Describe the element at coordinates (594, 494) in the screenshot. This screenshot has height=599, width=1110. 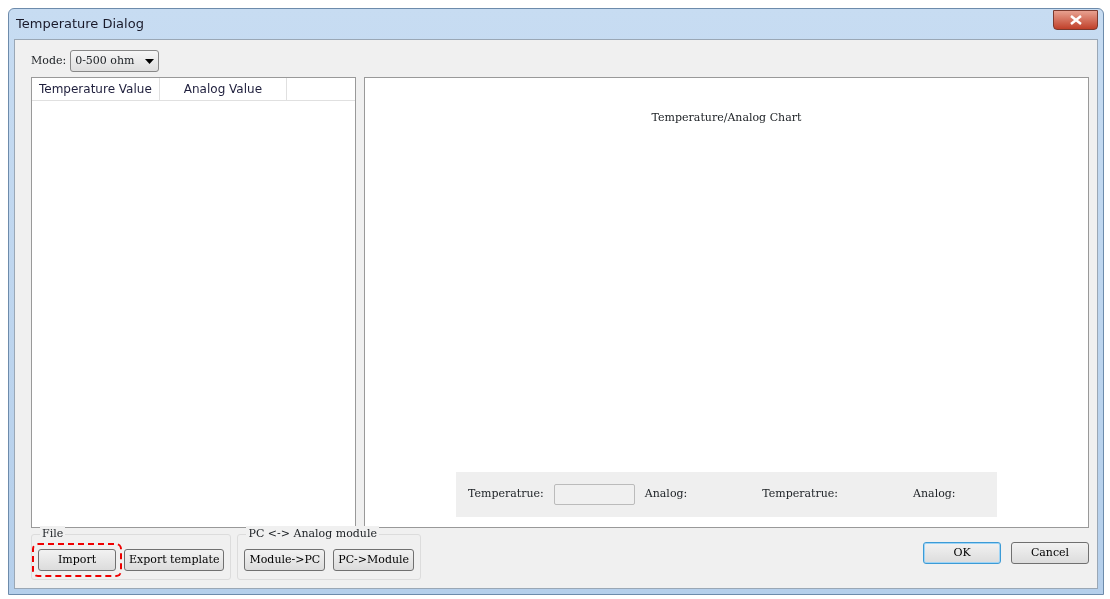
I see `input-field` at that location.